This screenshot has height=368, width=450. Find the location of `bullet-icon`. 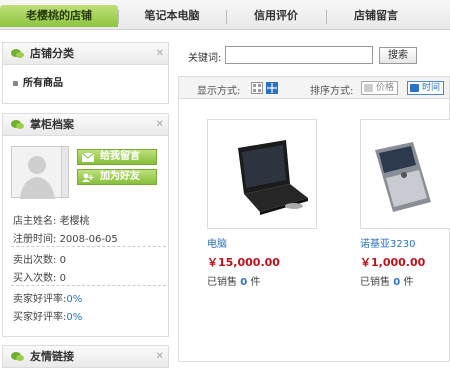

bullet-icon is located at coordinates (15, 83).